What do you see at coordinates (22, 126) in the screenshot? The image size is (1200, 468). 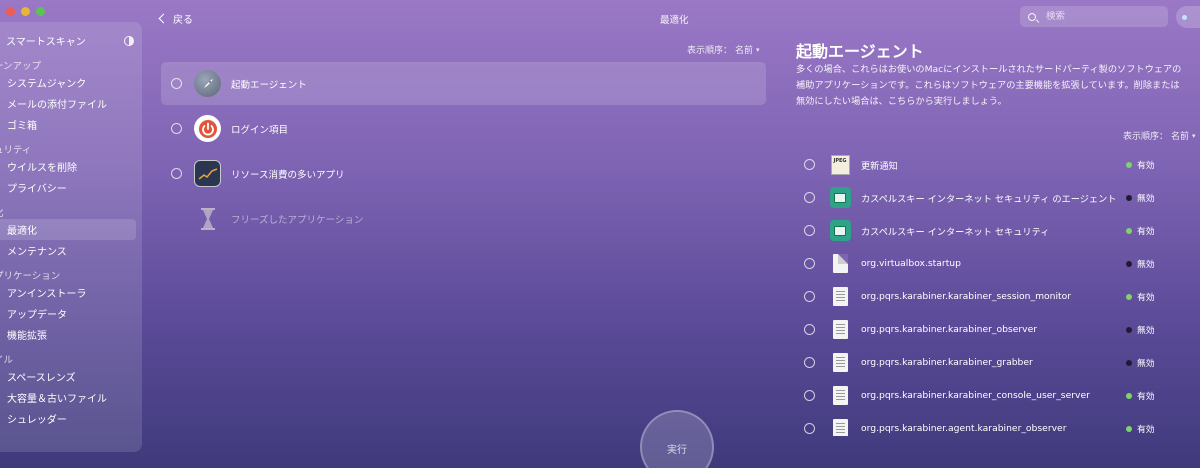 I see `sidebar-item-label: ゴミ箱` at bounding box center [22, 126].